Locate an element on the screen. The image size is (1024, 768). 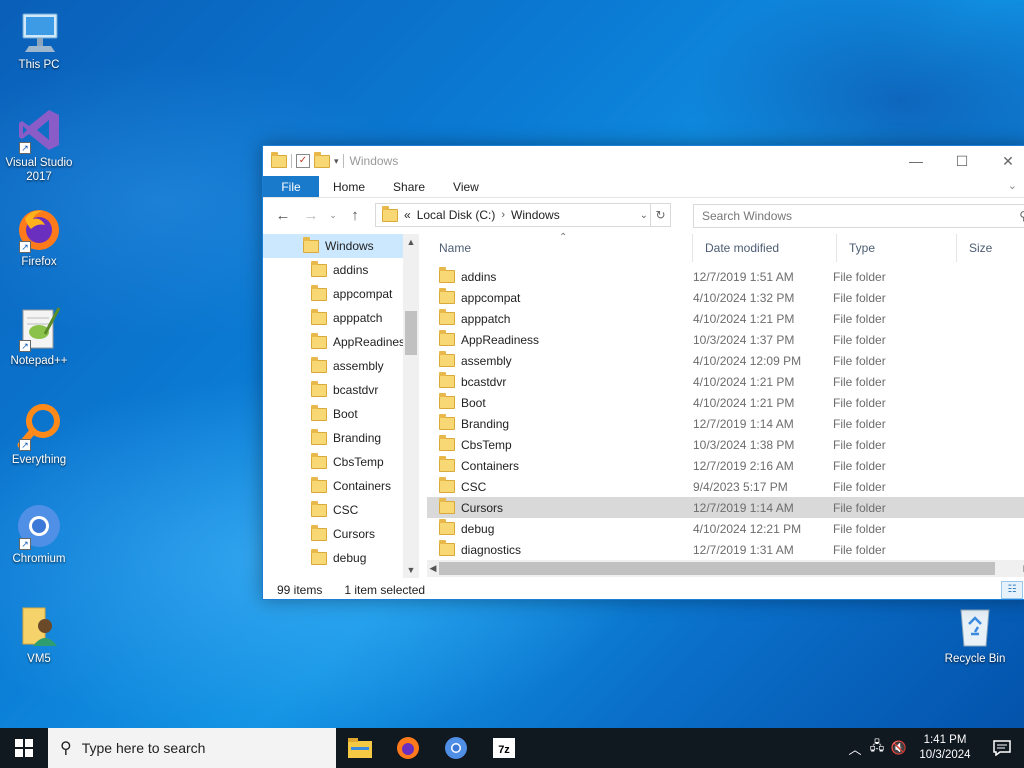
tree-item: Containers is located at coordinates (341, 486).